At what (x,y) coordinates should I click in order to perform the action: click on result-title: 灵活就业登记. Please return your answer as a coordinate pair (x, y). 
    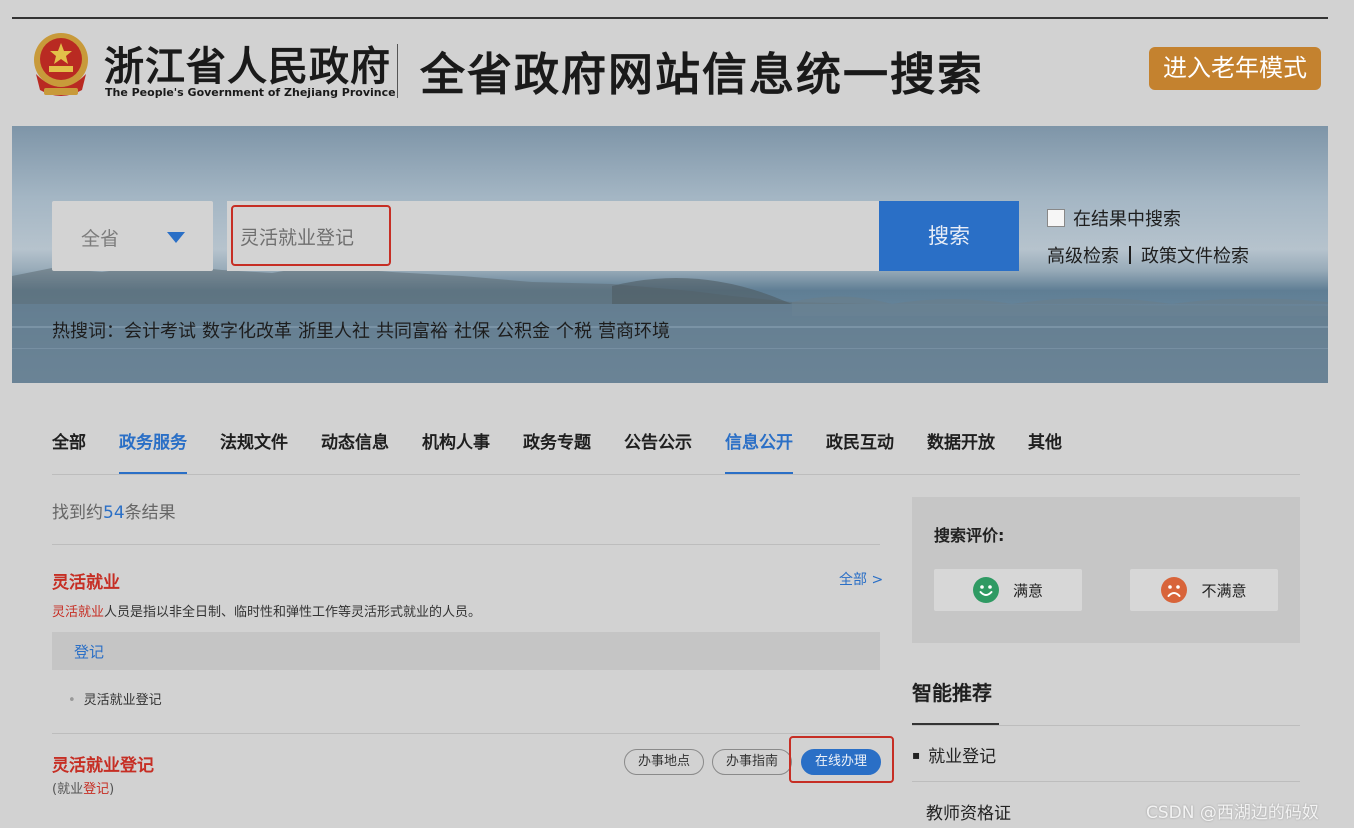
    Looking at the image, I should click on (103, 763).